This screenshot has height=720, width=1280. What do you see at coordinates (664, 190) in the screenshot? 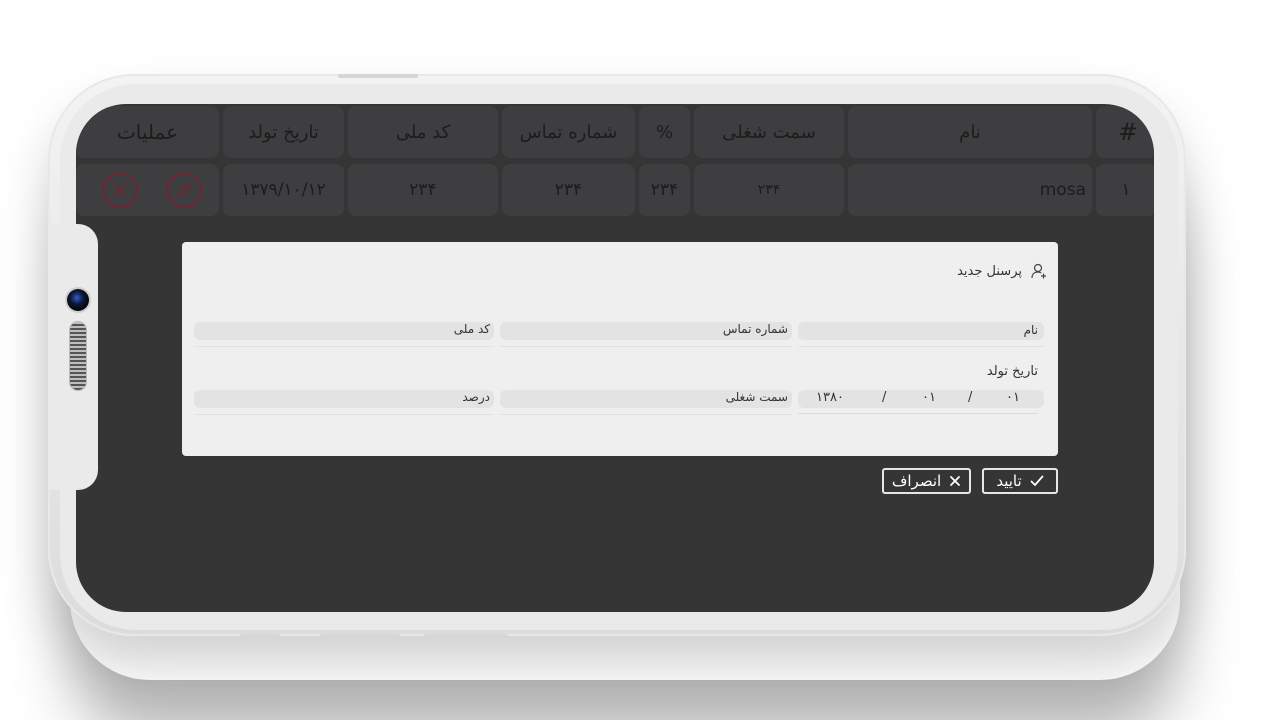
I see `row-percent: ۲۳۴` at bounding box center [664, 190].